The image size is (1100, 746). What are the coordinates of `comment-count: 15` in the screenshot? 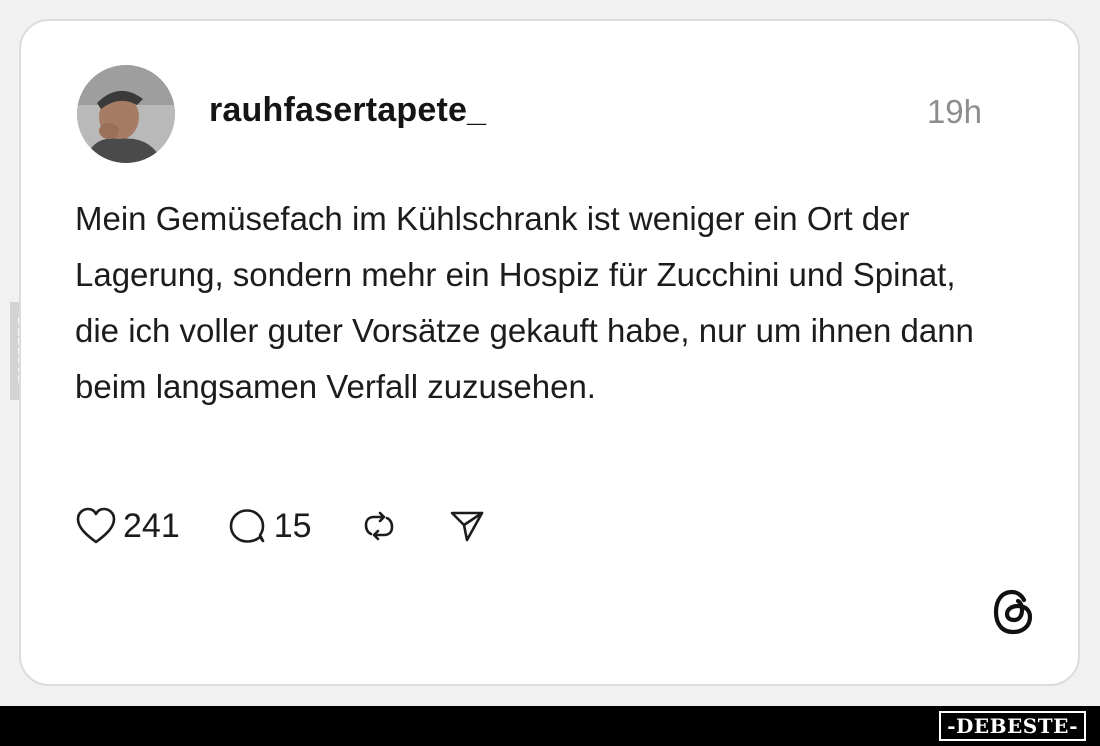 It's located at (292, 525).